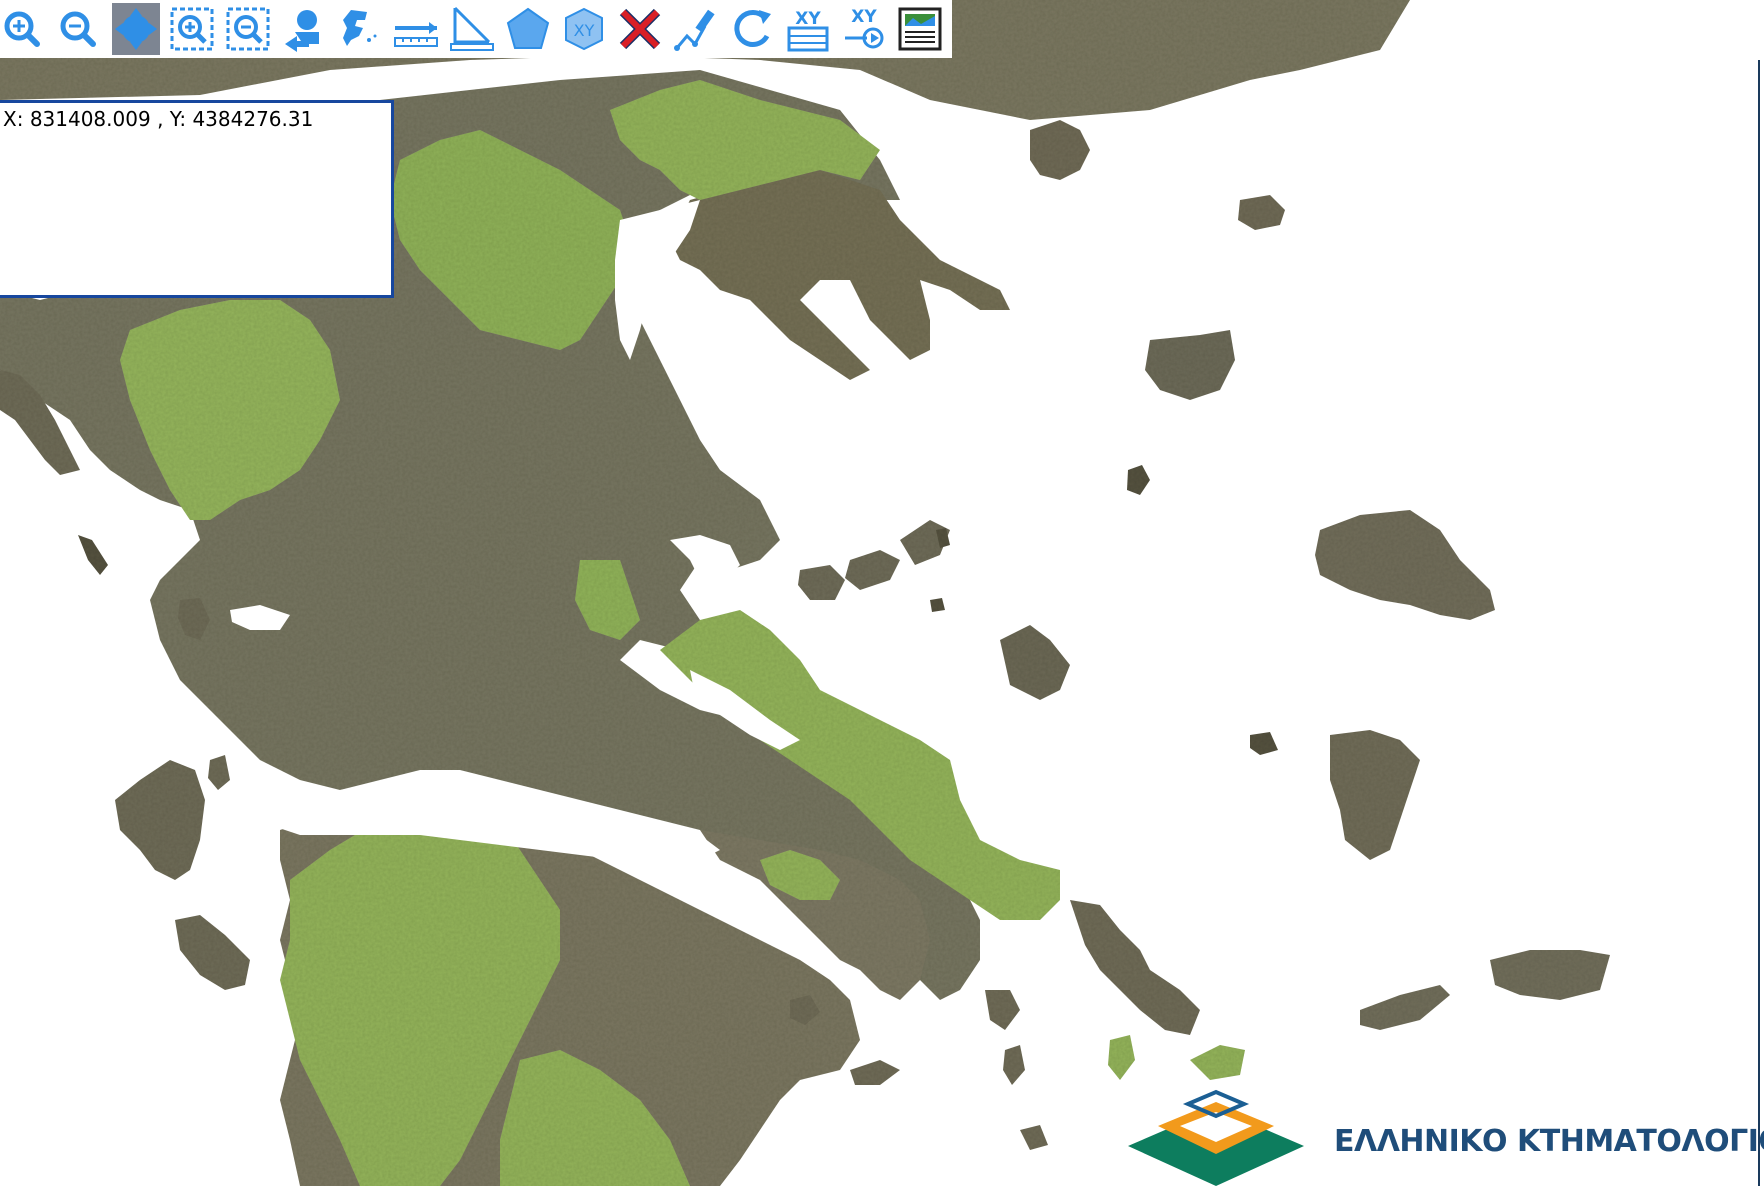 The width and height of the screenshot is (1764, 1186). Describe the element at coordinates (840, 275) in the screenshot. I see `chalkidiki-land` at that location.